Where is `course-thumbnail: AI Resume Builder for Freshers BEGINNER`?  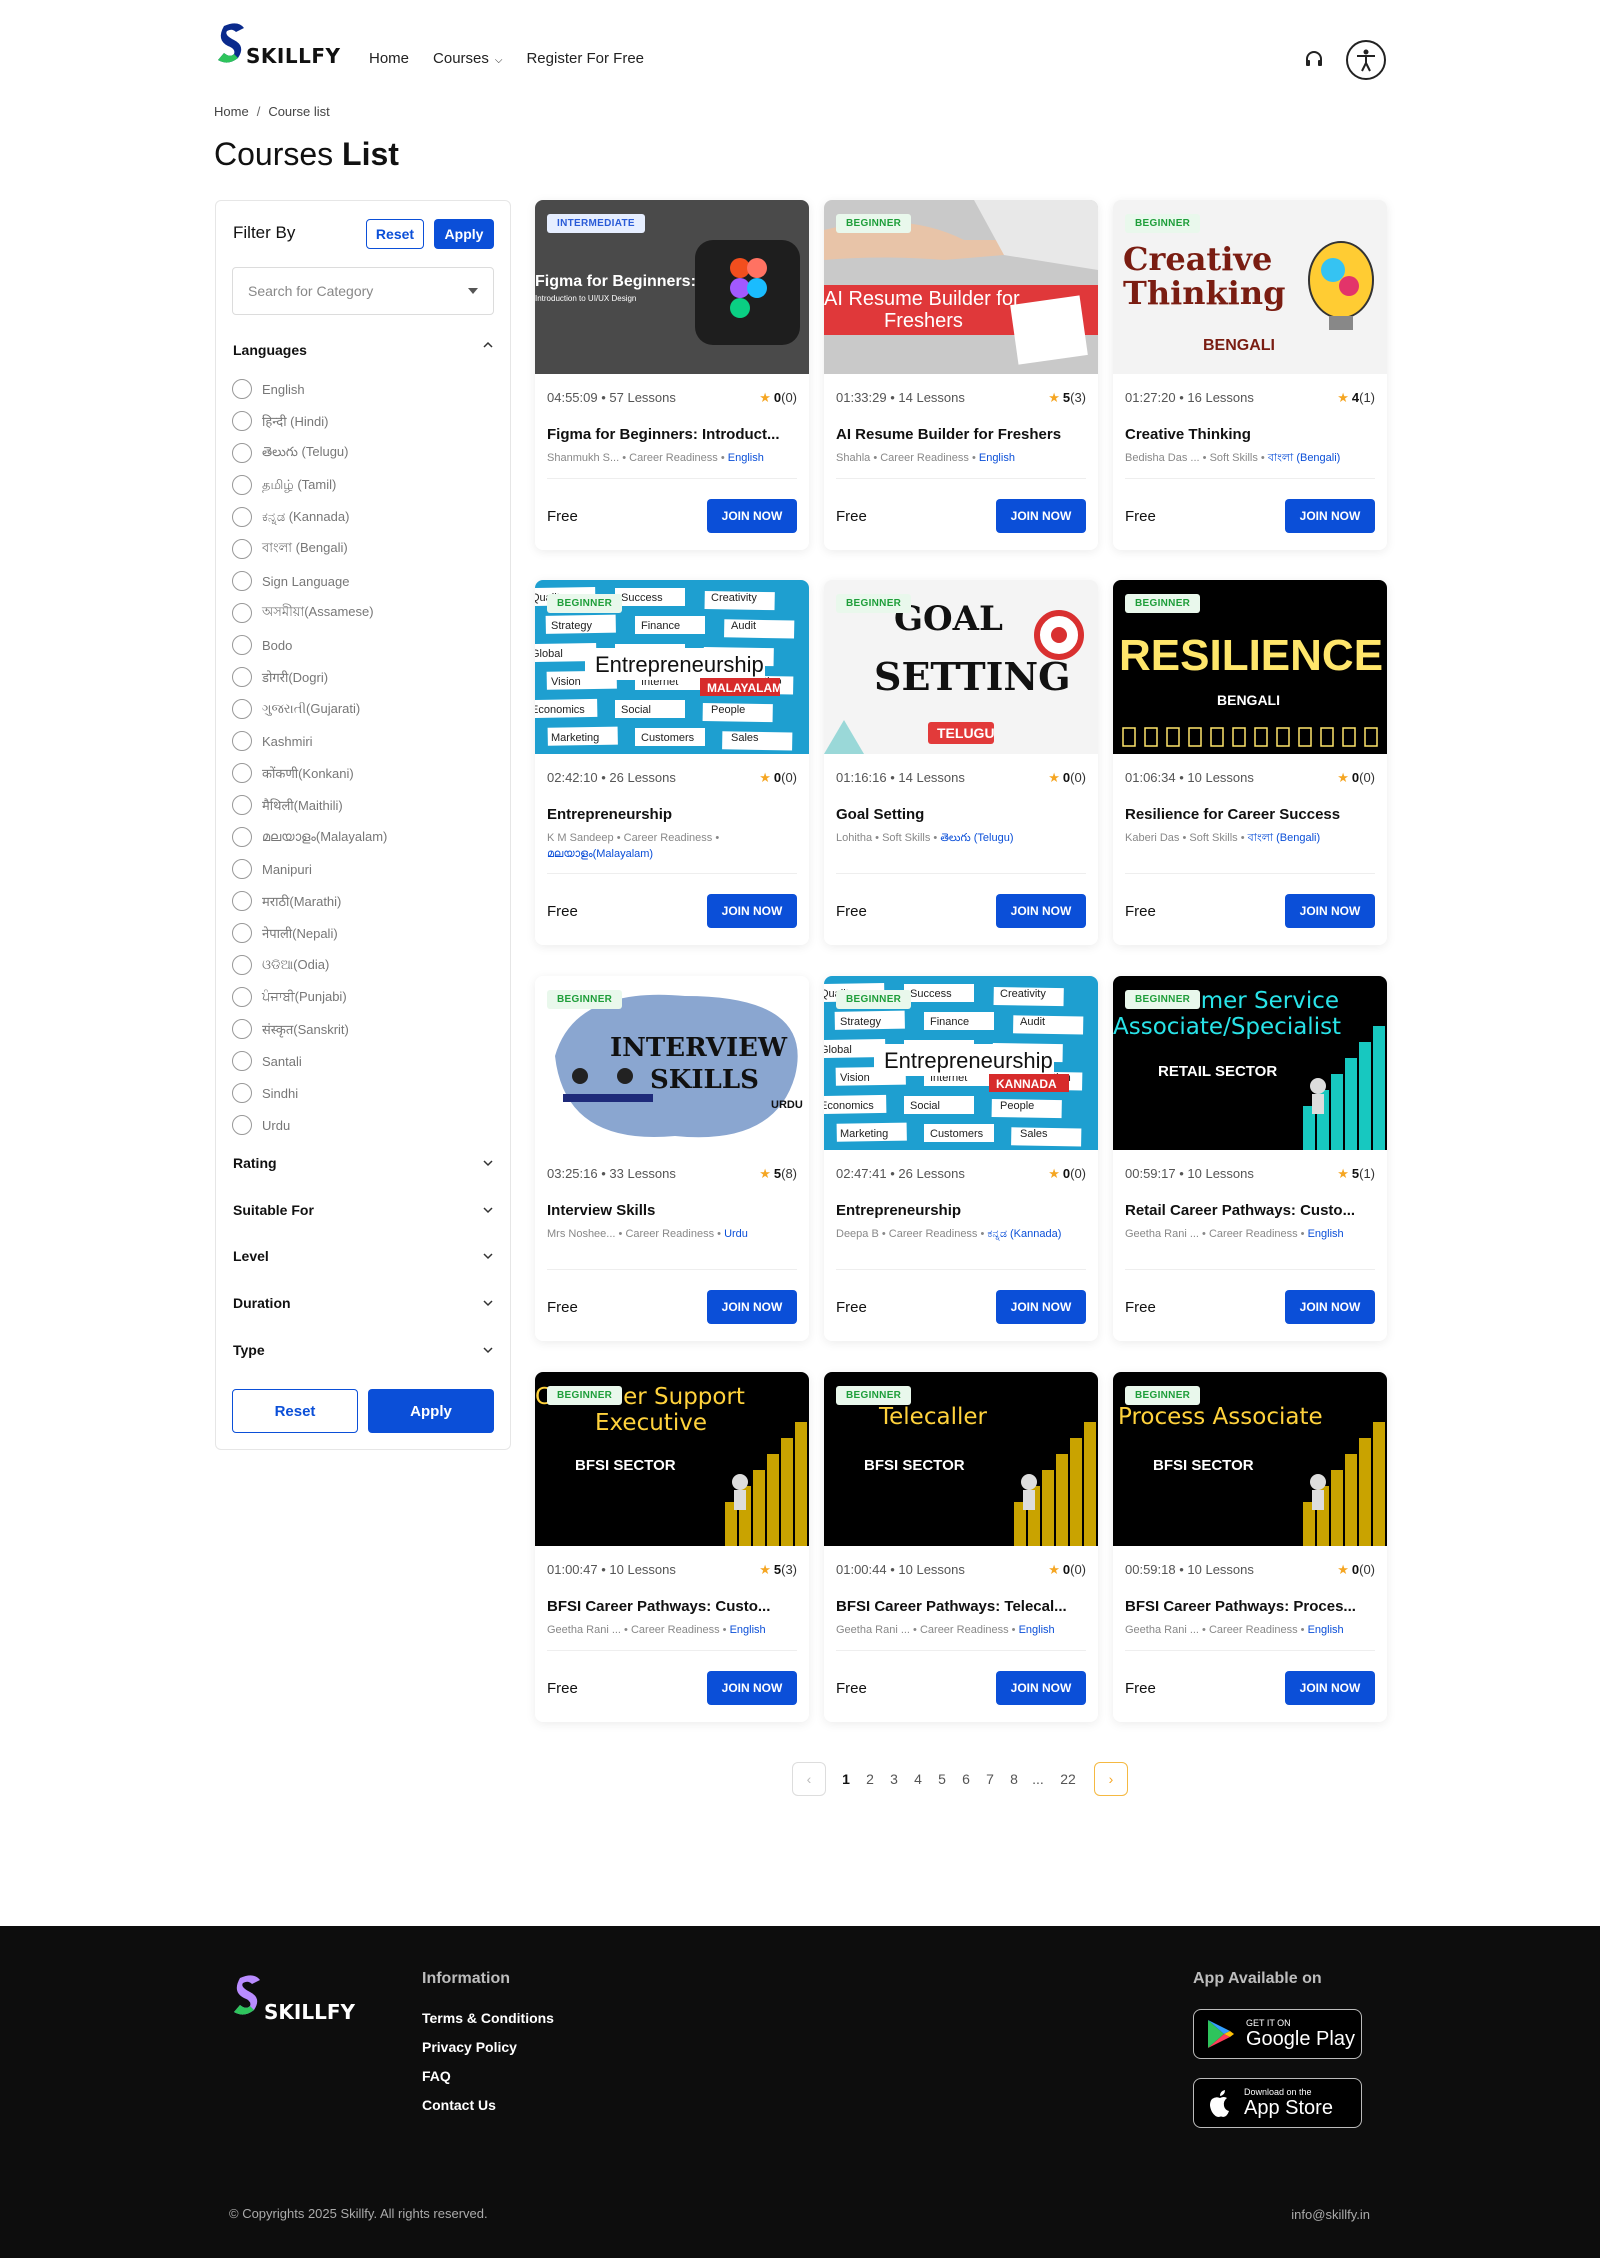
course-thumbnail: AI Resume Builder for Freshers BEGINNER is located at coordinates (961, 287).